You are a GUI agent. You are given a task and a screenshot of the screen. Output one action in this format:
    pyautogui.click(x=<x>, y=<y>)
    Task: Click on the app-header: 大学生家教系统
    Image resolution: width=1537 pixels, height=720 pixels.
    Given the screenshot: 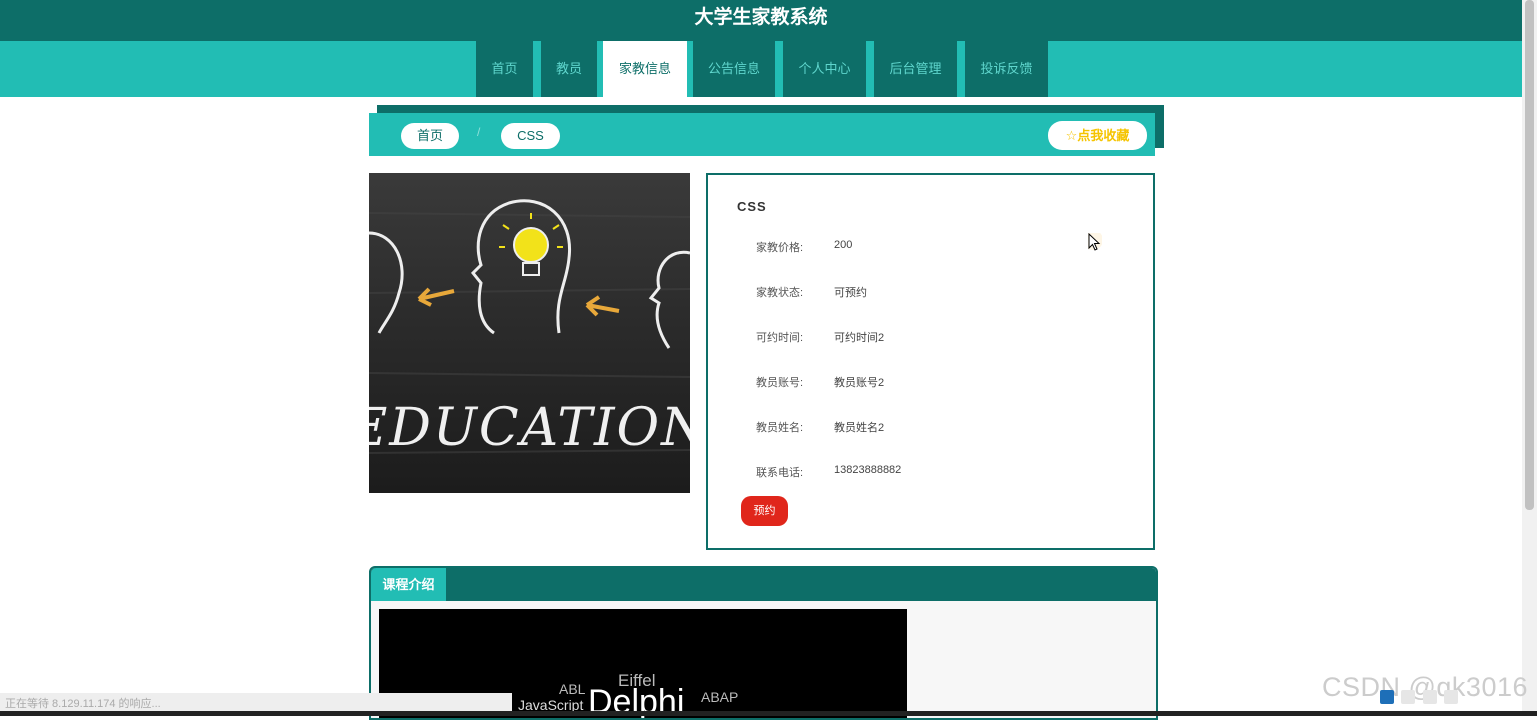 What is the action you would take?
    pyautogui.click(x=761, y=20)
    